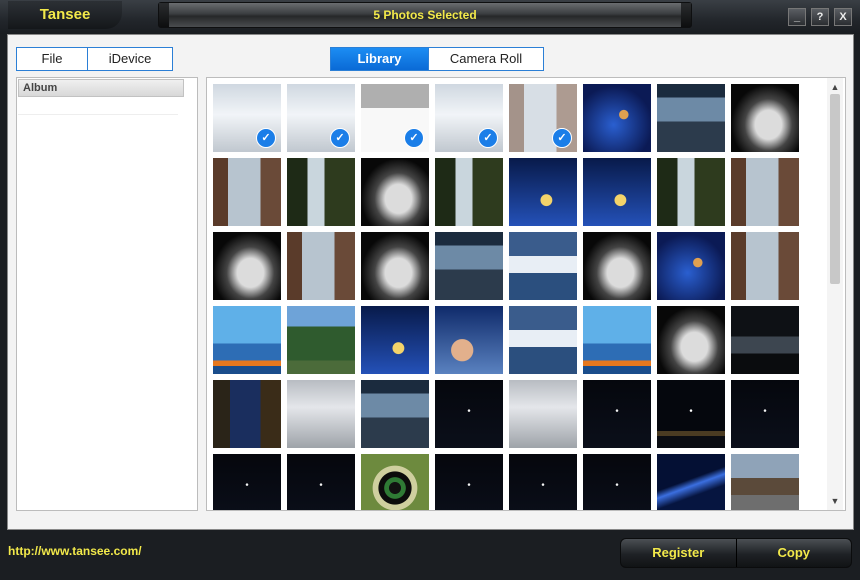 The height and width of the screenshot is (580, 860). Describe the element at coordinates (379, 59) in the screenshot. I see `tab-library: Library` at that location.